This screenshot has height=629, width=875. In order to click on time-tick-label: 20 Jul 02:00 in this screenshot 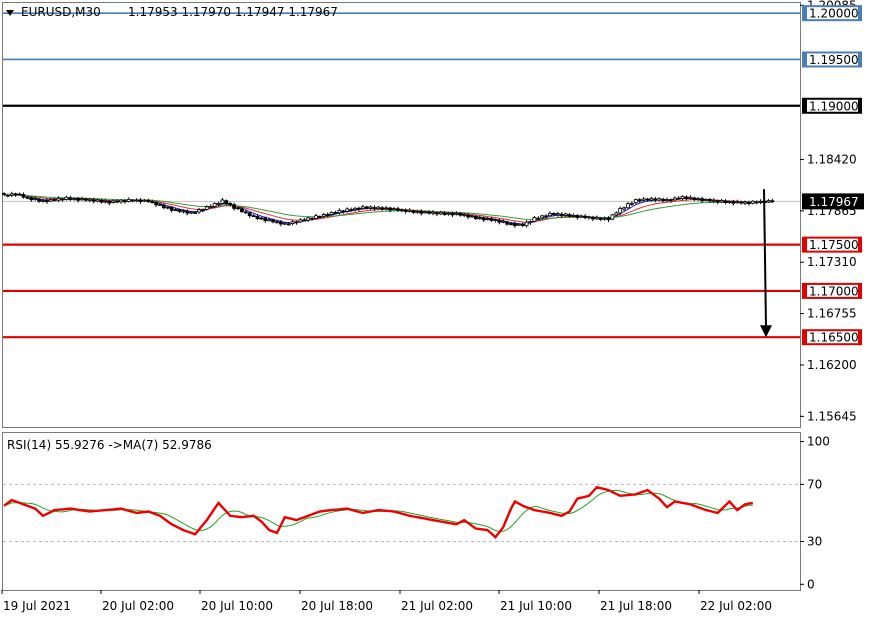, I will do `click(138, 606)`.